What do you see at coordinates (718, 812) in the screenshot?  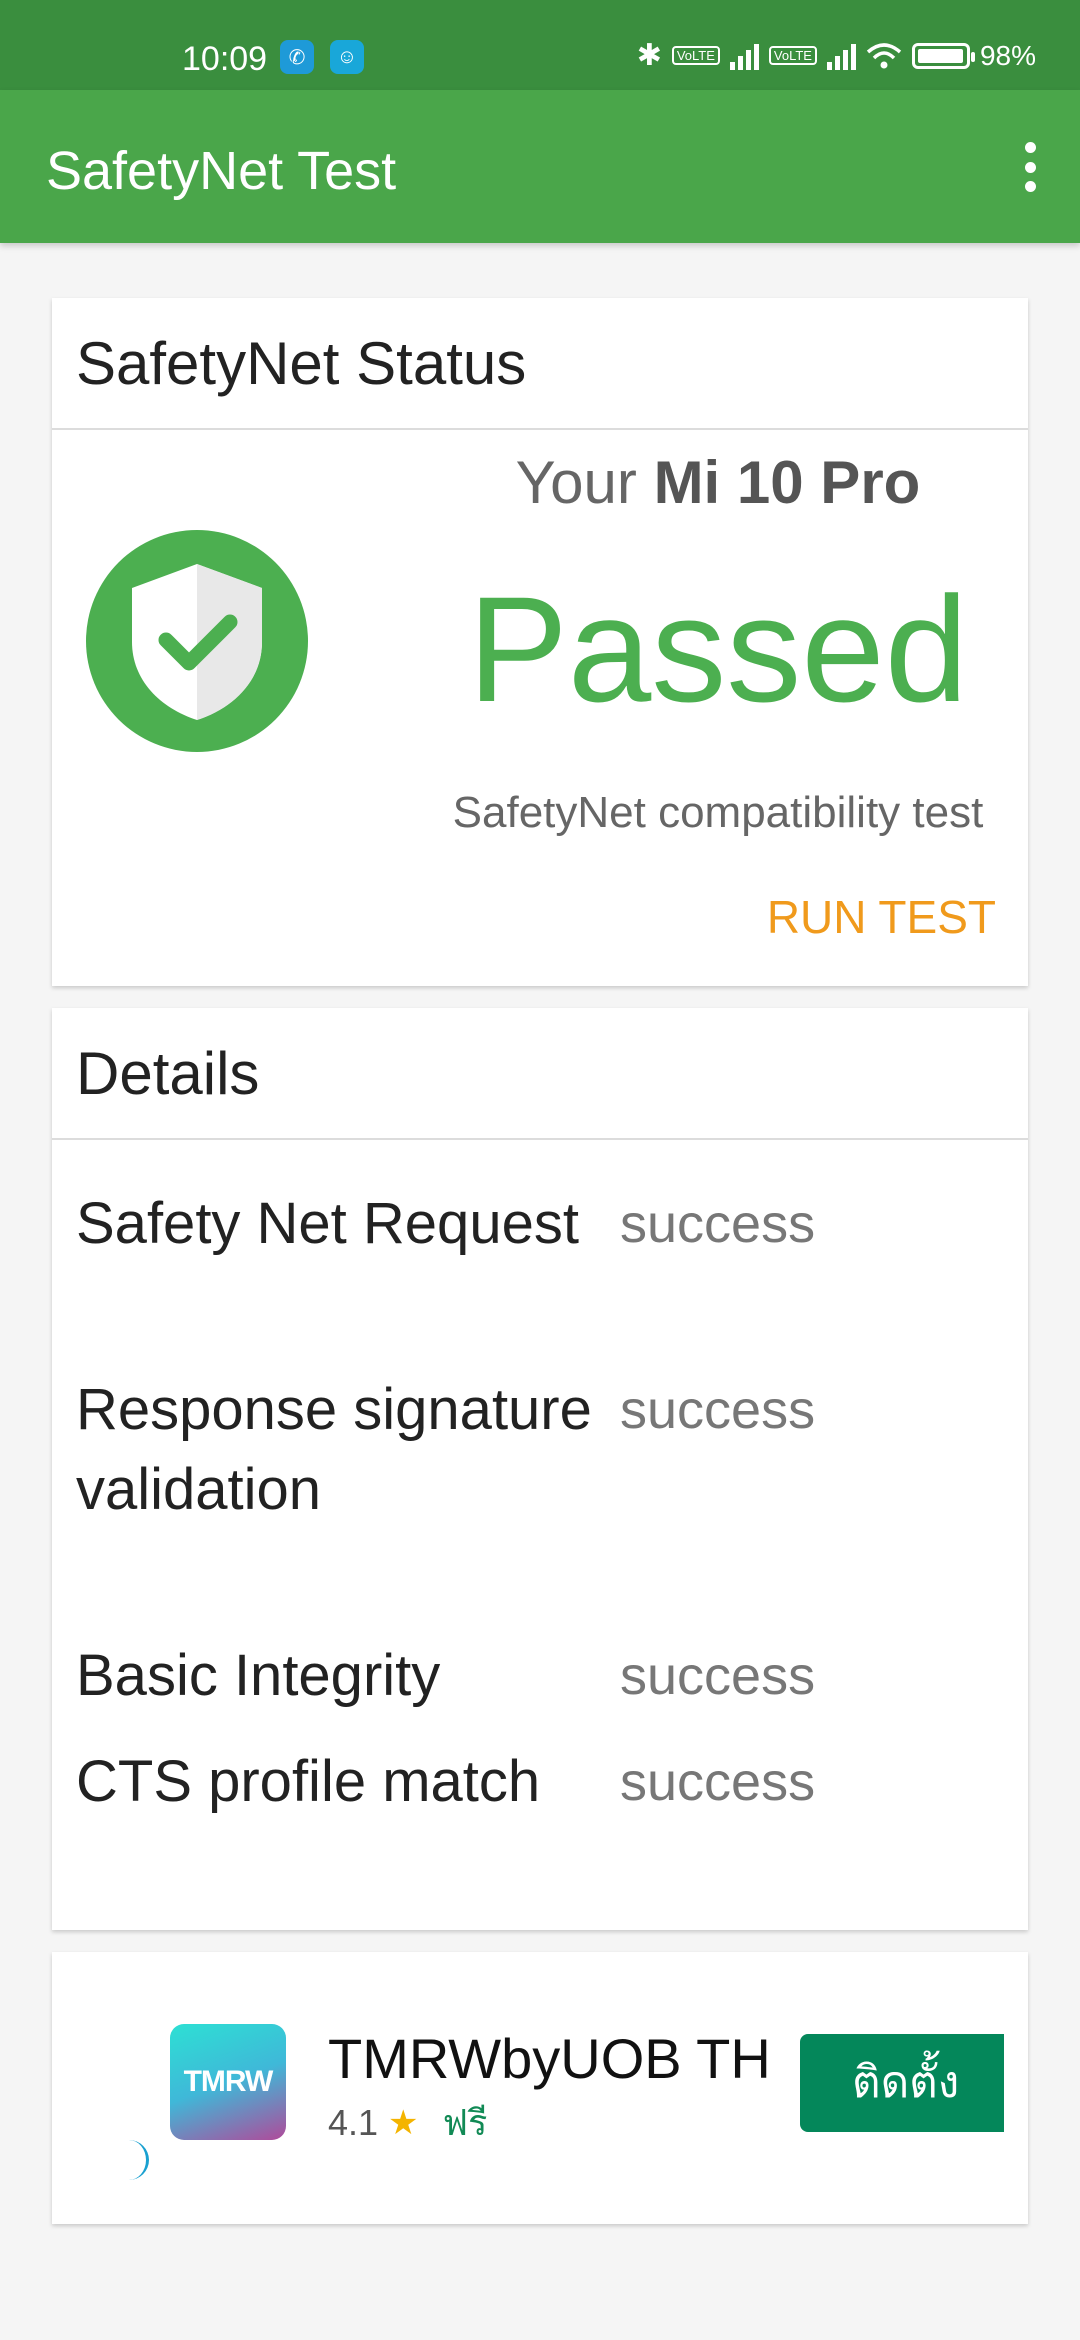 I see `result-subtitle: SafetyNet compatibility test` at bounding box center [718, 812].